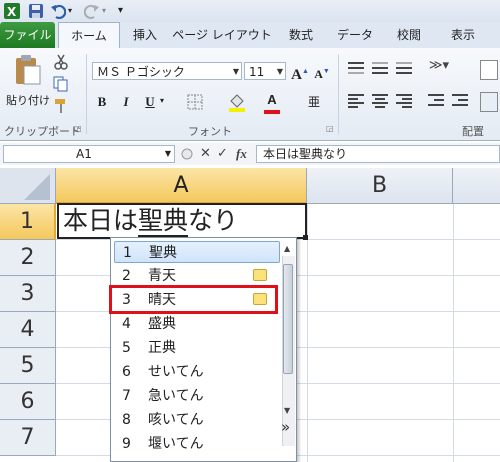 Image resolution: width=500 pixels, height=462 pixels. What do you see at coordinates (197, 348) in the screenshot?
I see `candidate-item-5: 5 正典` at bounding box center [197, 348].